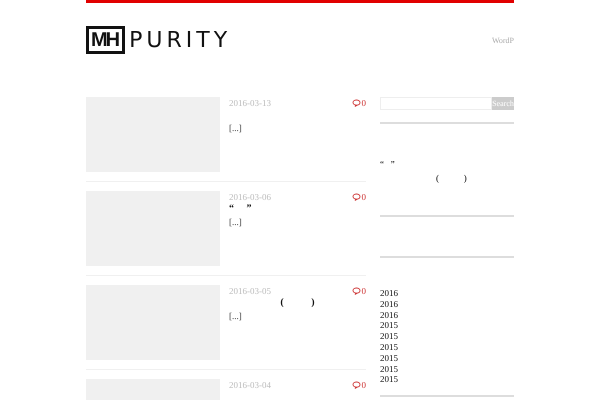 This screenshot has height=400, width=600. I want to click on recent-post-link: “ ”, so click(387, 164).